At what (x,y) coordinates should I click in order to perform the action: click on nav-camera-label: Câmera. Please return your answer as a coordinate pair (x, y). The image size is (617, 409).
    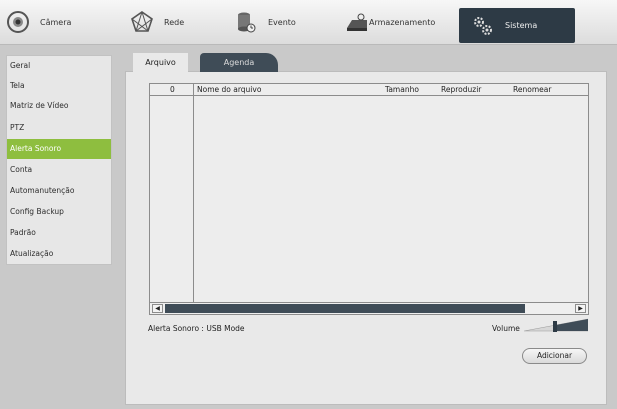
    Looking at the image, I should click on (56, 22).